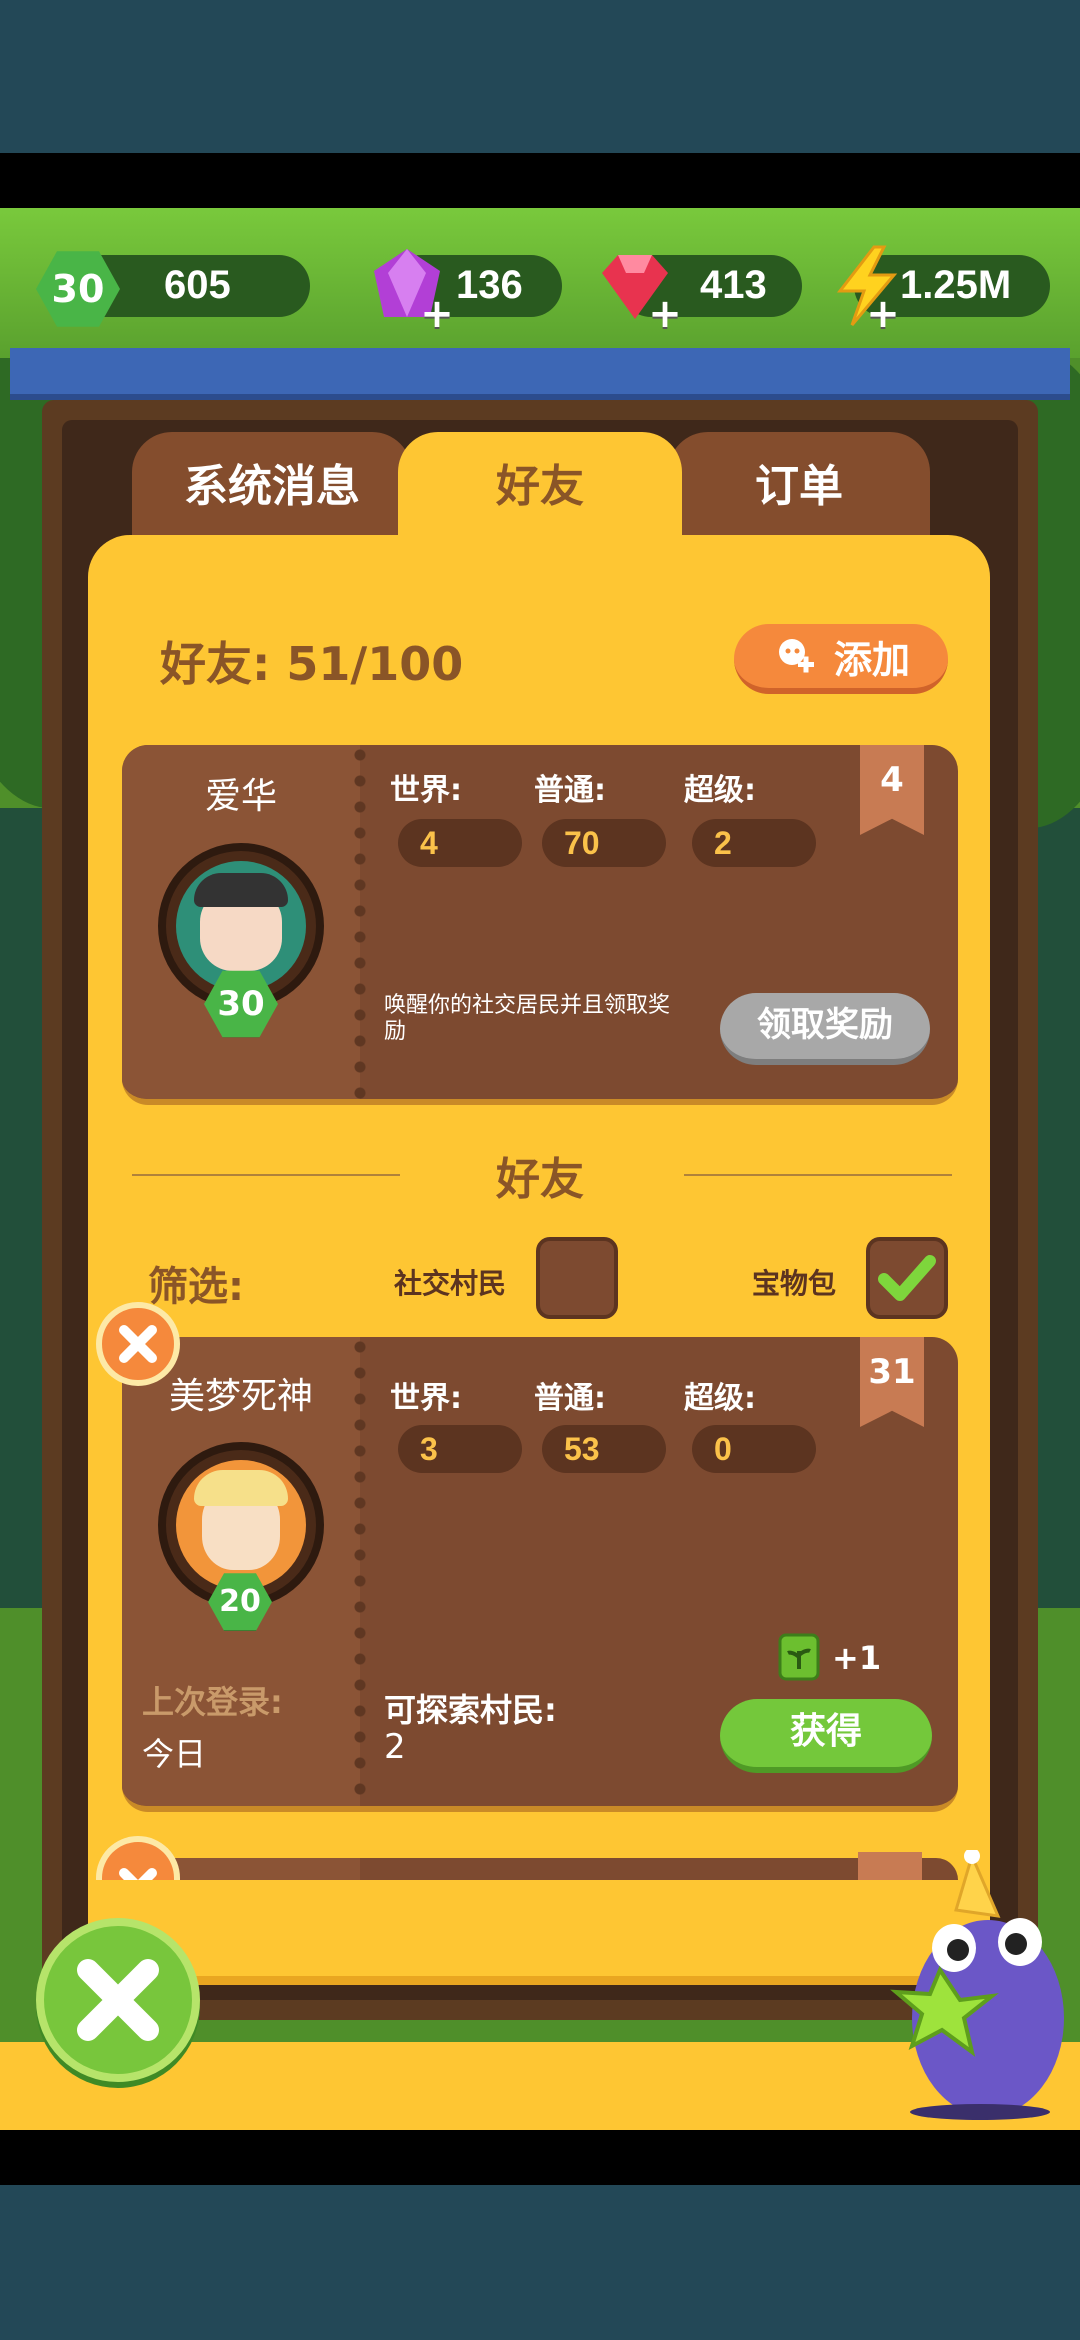  What do you see at coordinates (720, 790) in the screenshot?
I see `super-label: 超级:` at bounding box center [720, 790].